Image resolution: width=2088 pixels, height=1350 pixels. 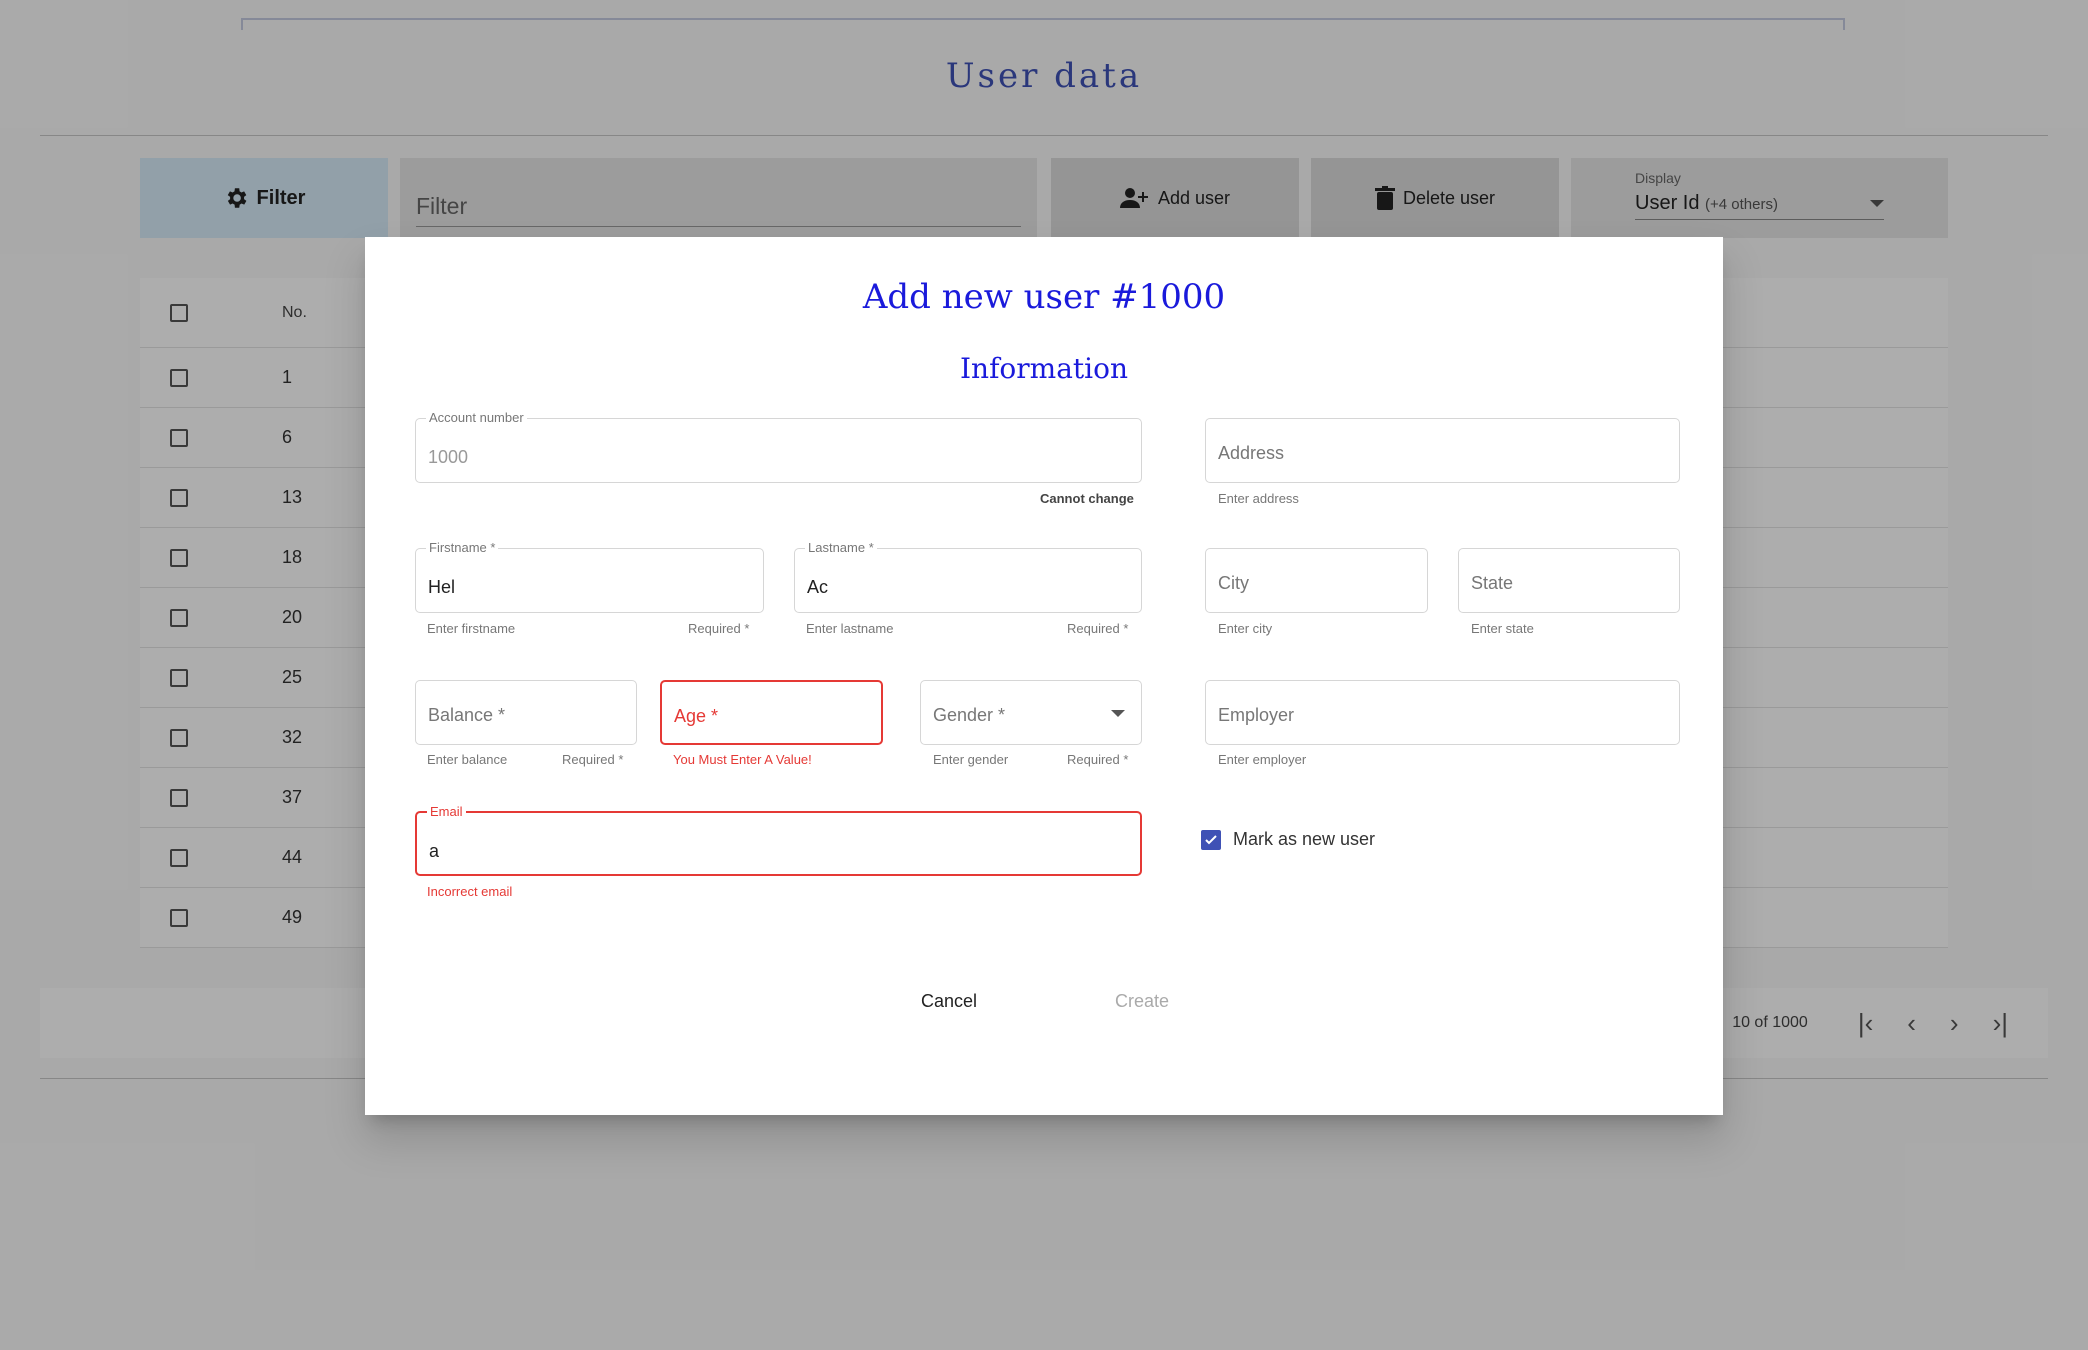 What do you see at coordinates (696, 716) in the screenshot?
I see `age-placeholder: Age *` at bounding box center [696, 716].